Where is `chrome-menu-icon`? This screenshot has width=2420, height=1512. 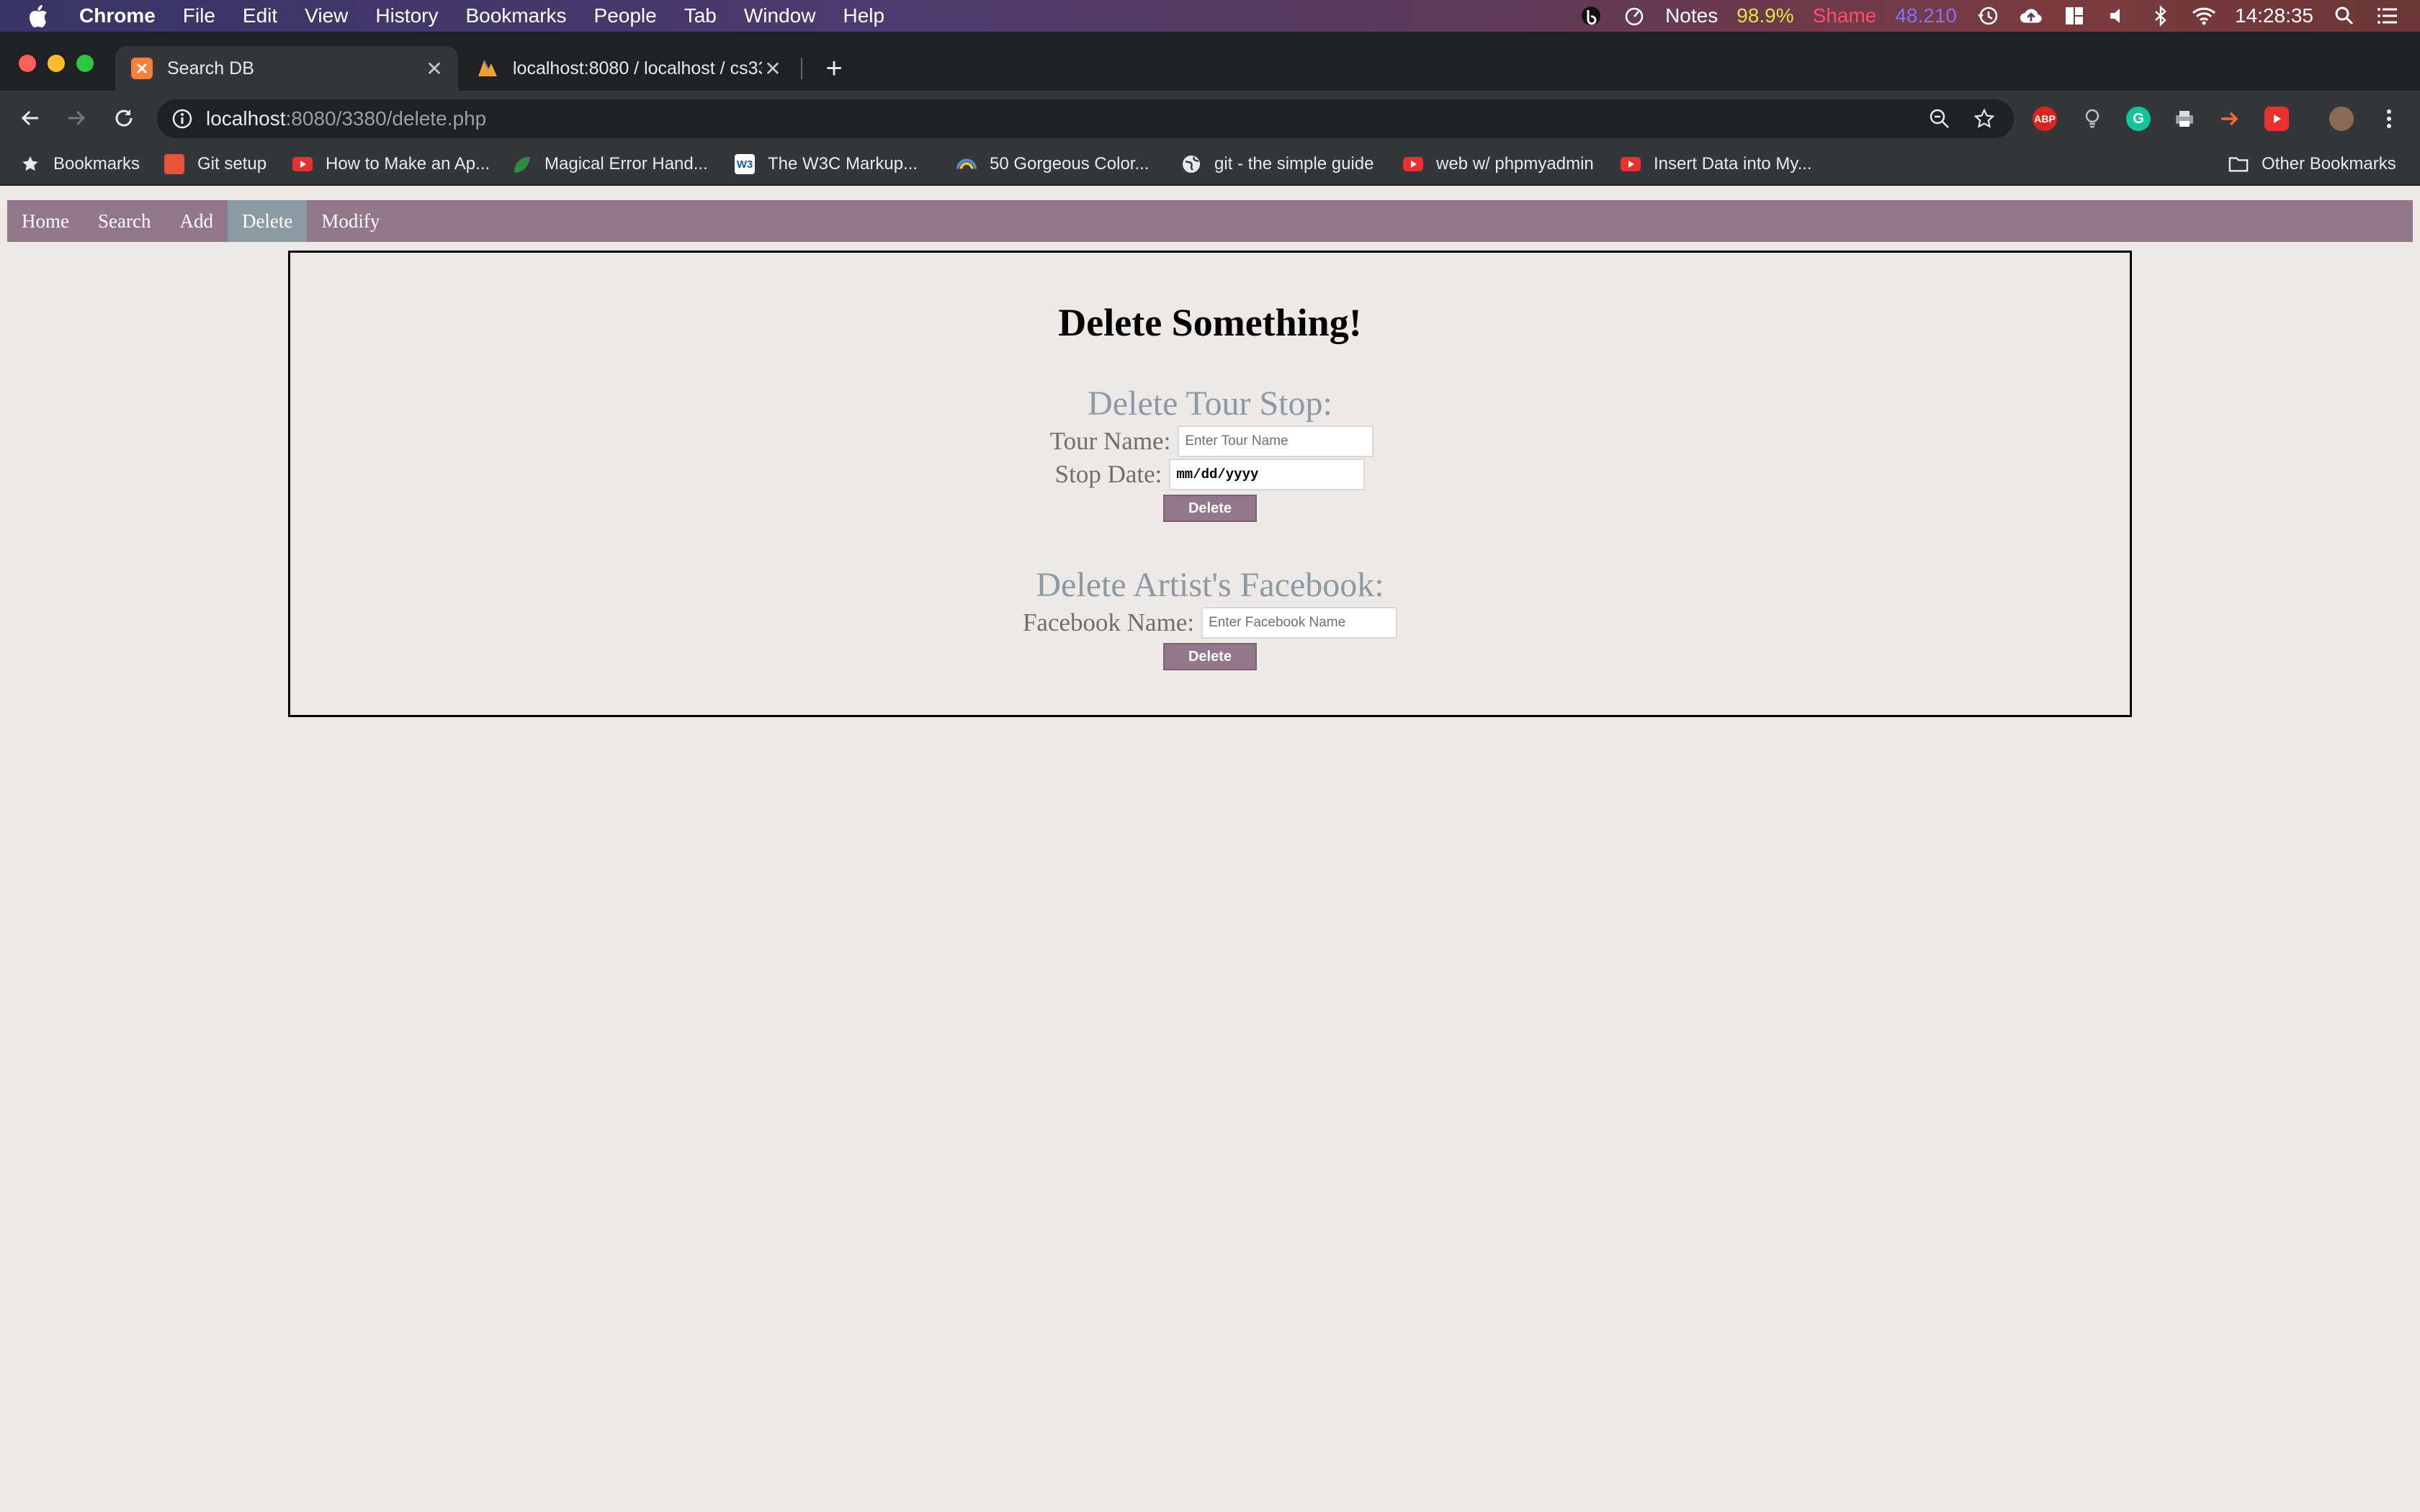
chrome-menu-icon is located at coordinates (2389, 119).